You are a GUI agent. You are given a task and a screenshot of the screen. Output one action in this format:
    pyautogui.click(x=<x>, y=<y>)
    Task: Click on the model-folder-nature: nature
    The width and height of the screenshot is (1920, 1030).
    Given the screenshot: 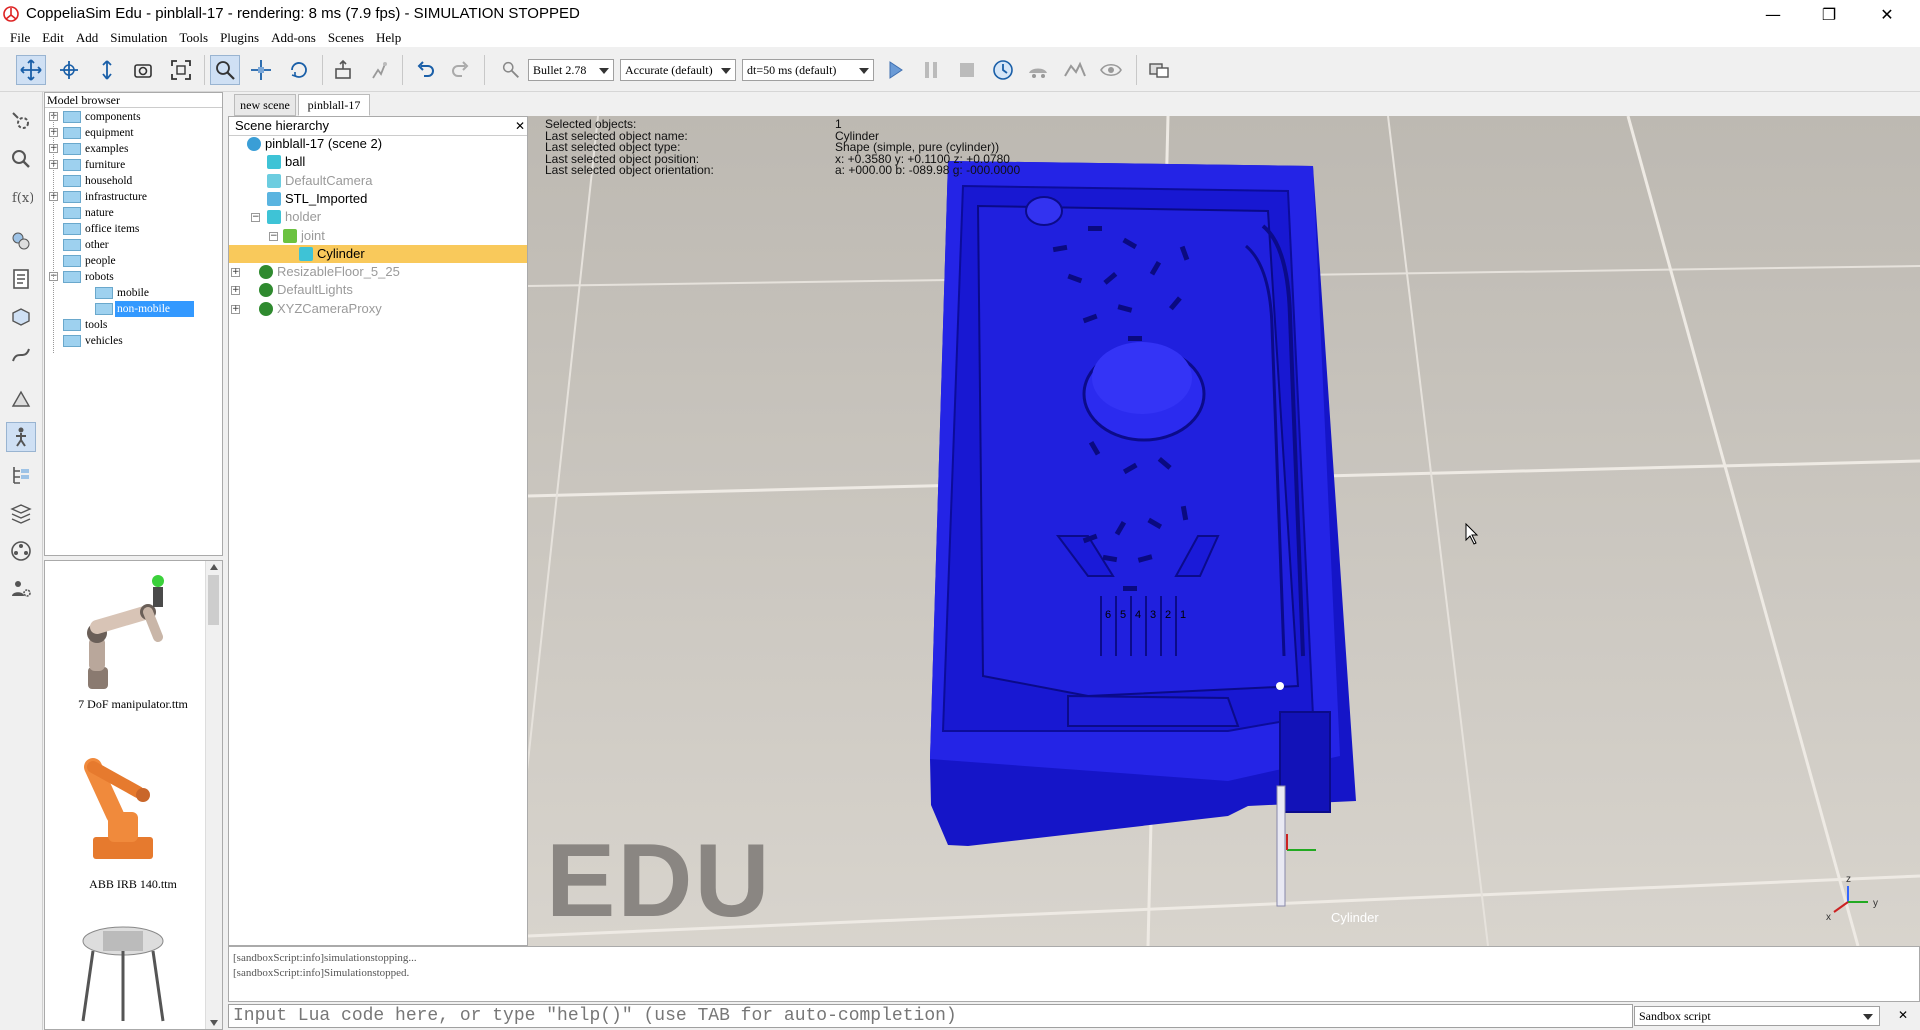 What is the action you would take?
    pyautogui.click(x=133, y=213)
    